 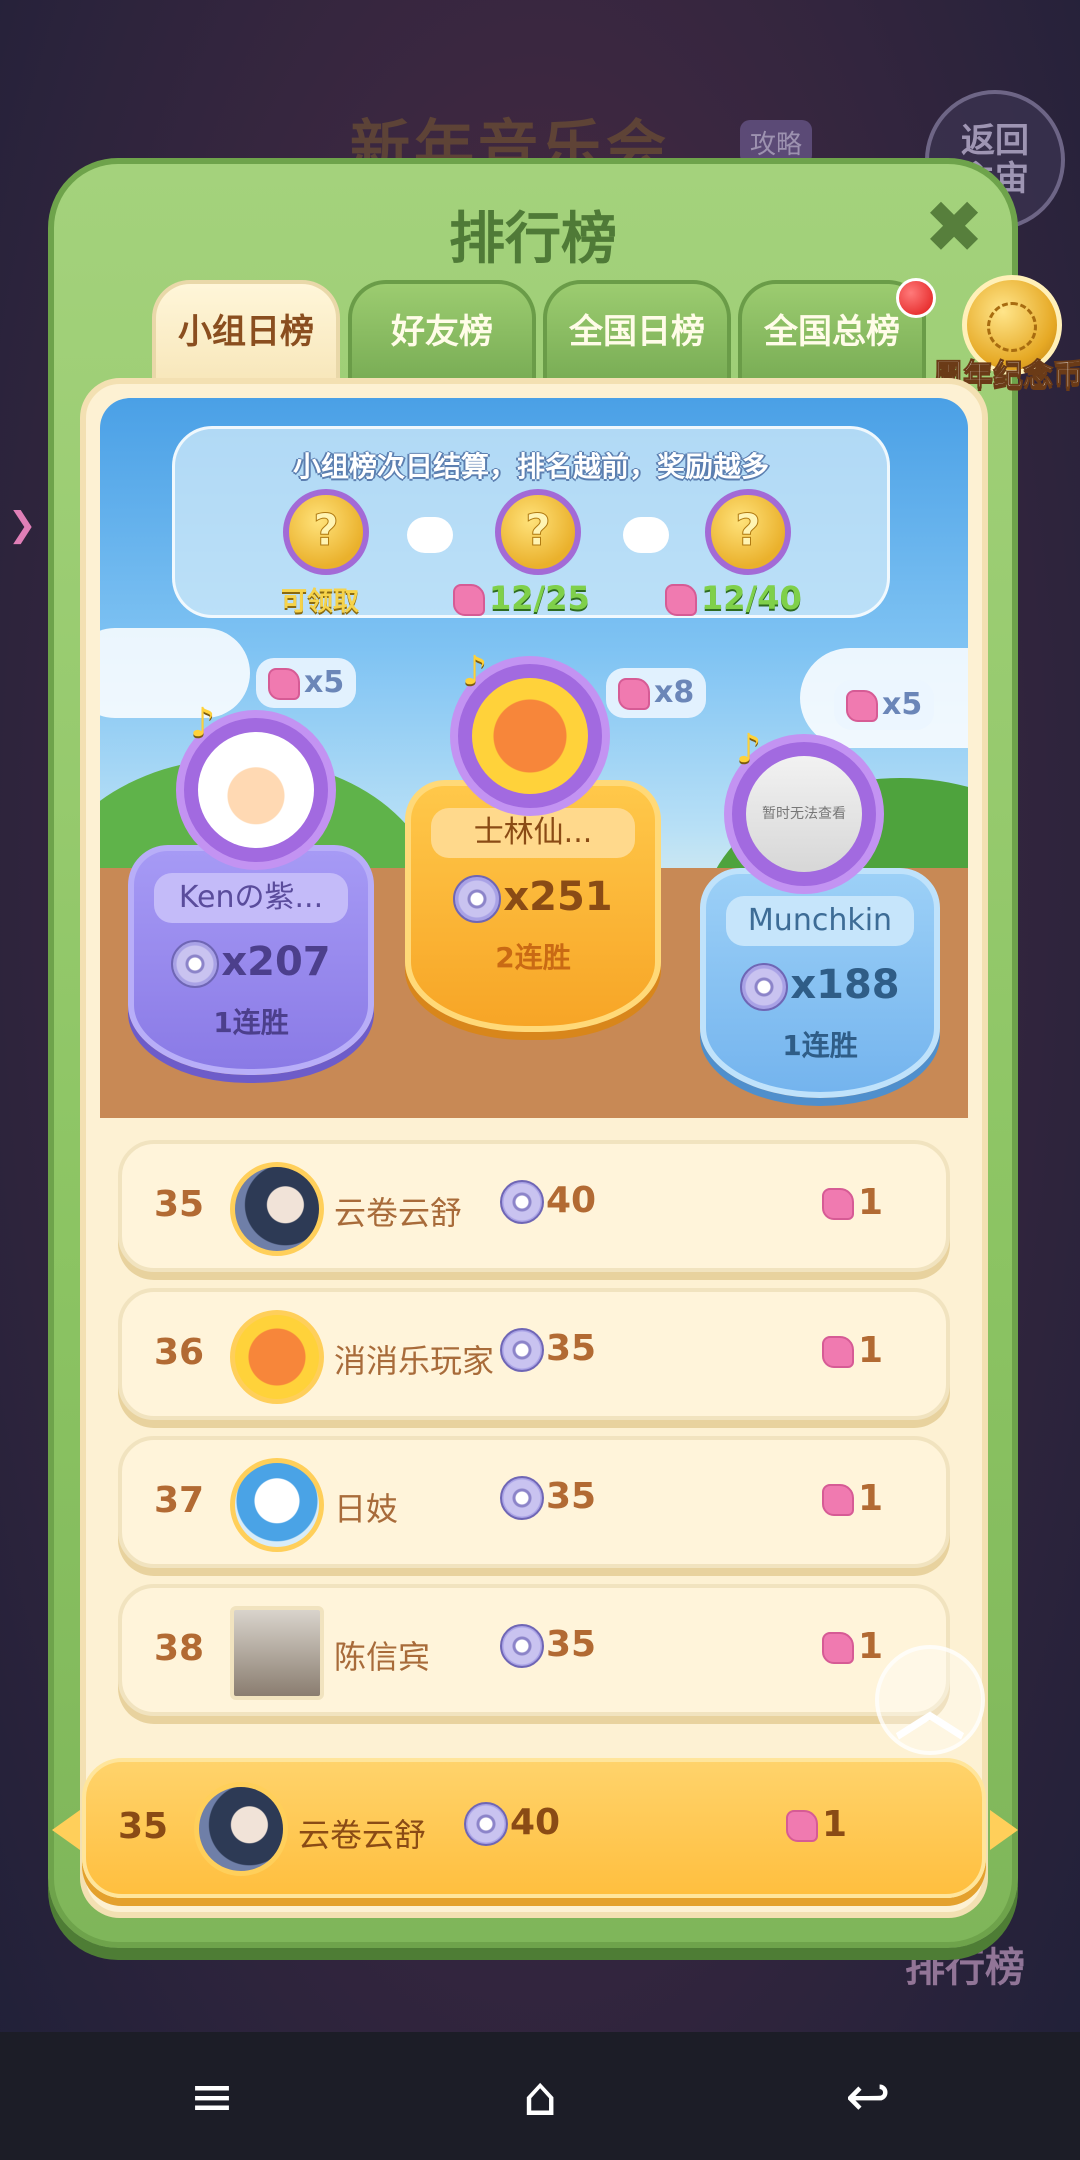 I want to click on podium-first: 士林仙... x251 2连胜, so click(x=533, y=906).